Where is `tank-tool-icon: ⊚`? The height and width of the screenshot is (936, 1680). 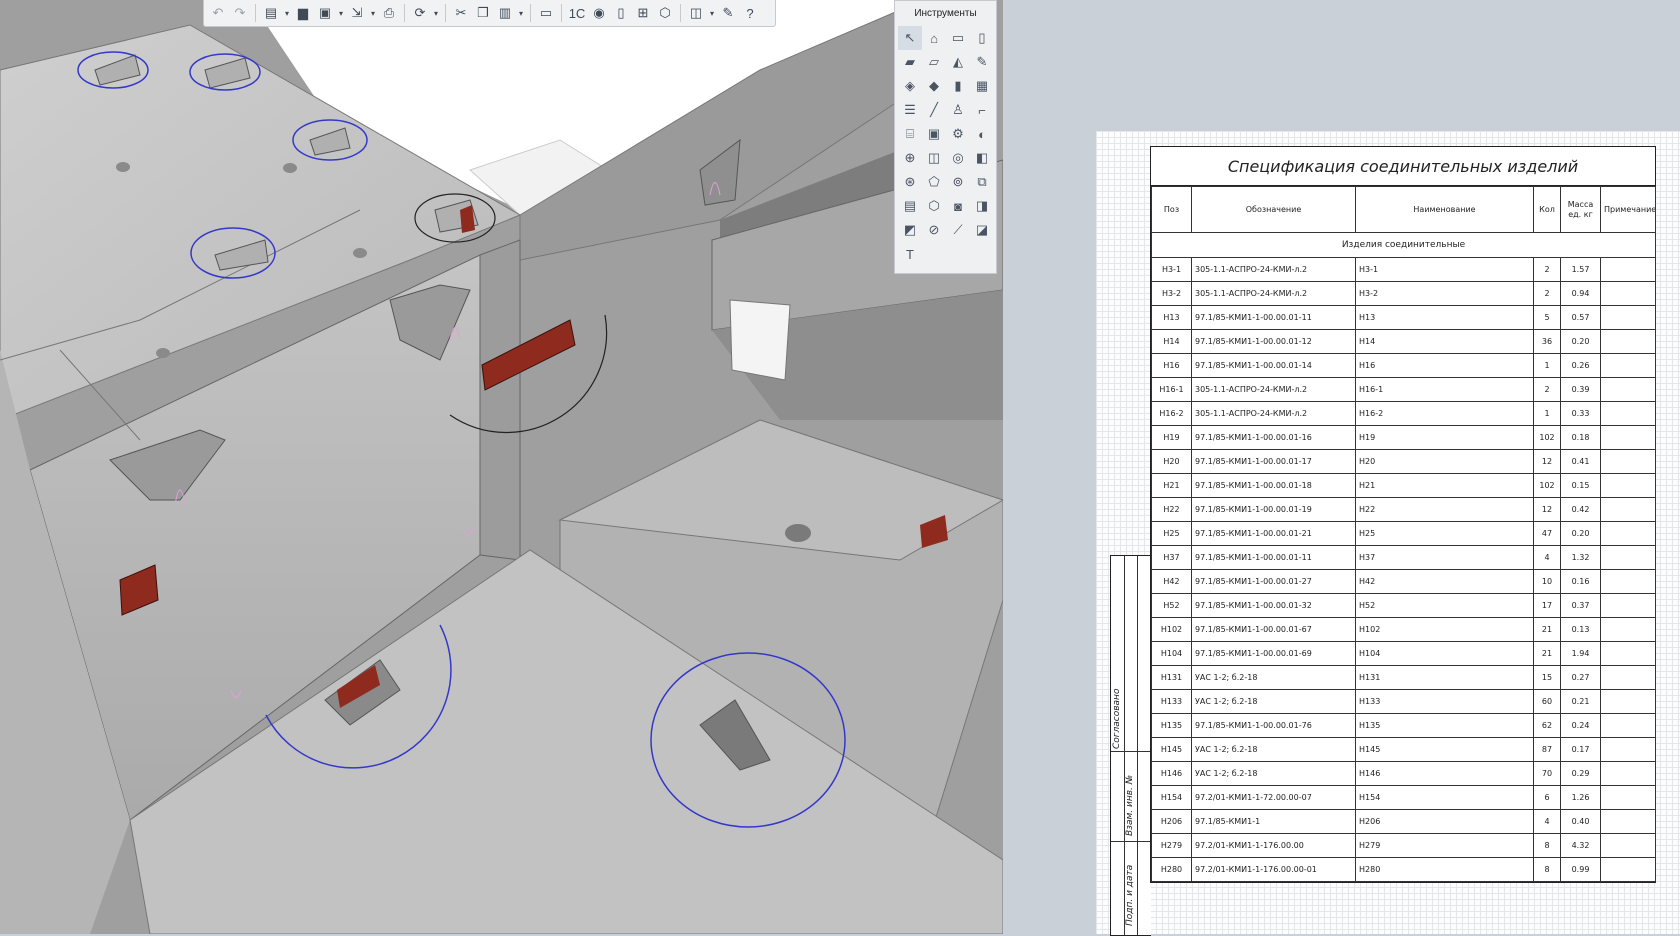 tank-tool-icon: ⊚ is located at coordinates (958, 182).